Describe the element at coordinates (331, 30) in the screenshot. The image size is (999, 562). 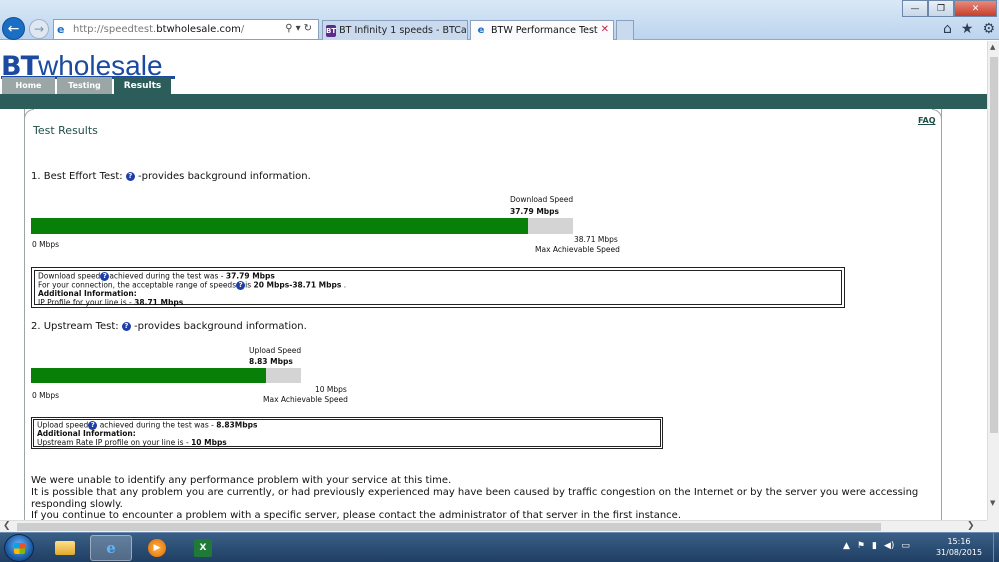
I see `bt-favicon-icon: BT` at that location.